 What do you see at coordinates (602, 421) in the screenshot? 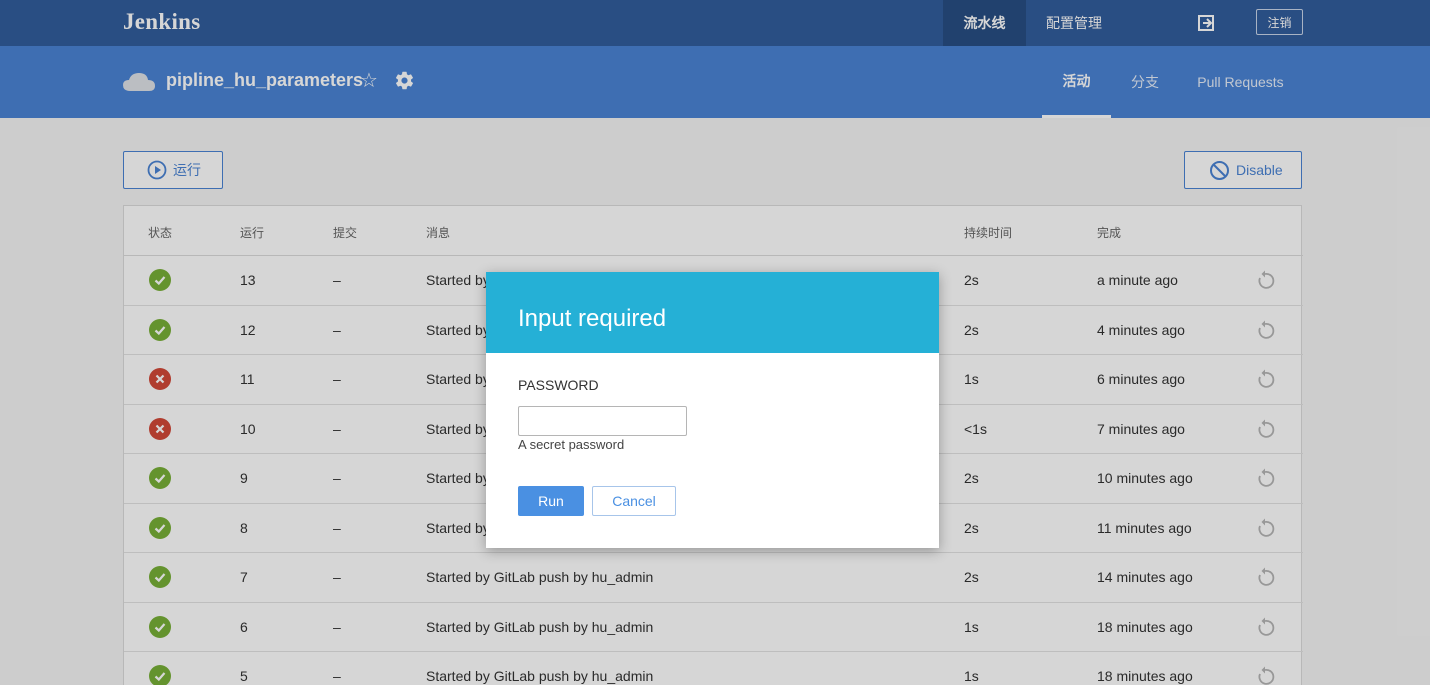
I see `password-input` at bounding box center [602, 421].